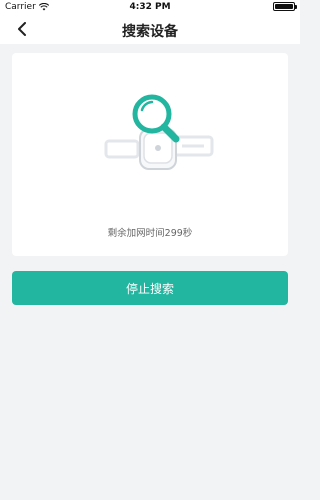 The height and width of the screenshot is (500, 320). I want to click on battery-icon, so click(285, 6).